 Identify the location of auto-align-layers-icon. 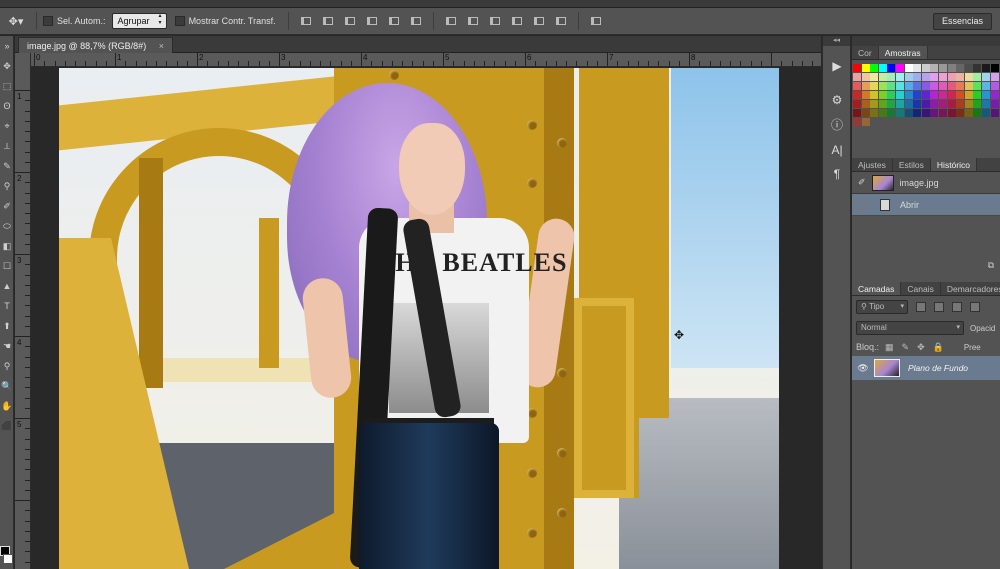
(596, 21).